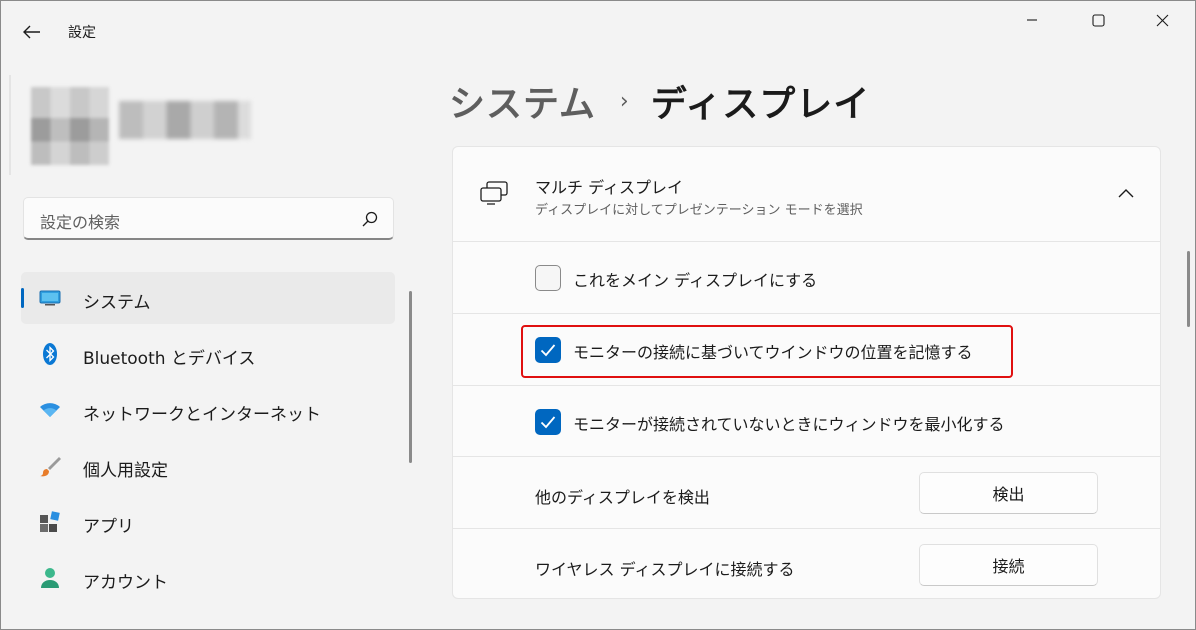 The width and height of the screenshot is (1196, 630). Describe the element at coordinates (370, 219) in the screenshot. I see `search-icon` at that location.